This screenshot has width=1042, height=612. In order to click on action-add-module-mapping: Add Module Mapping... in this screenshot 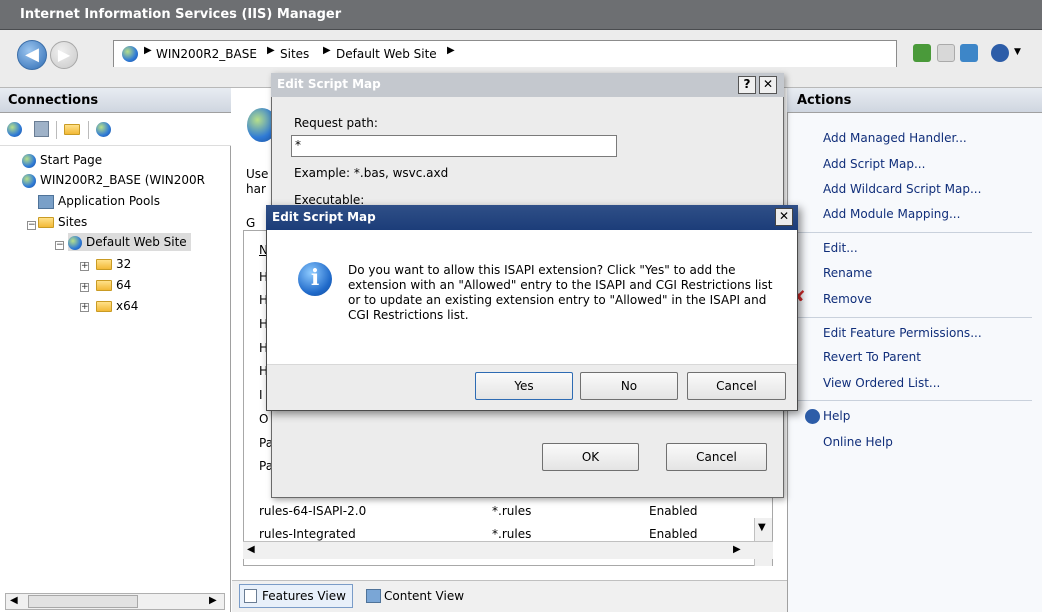, I will do `click(891, 214)`.